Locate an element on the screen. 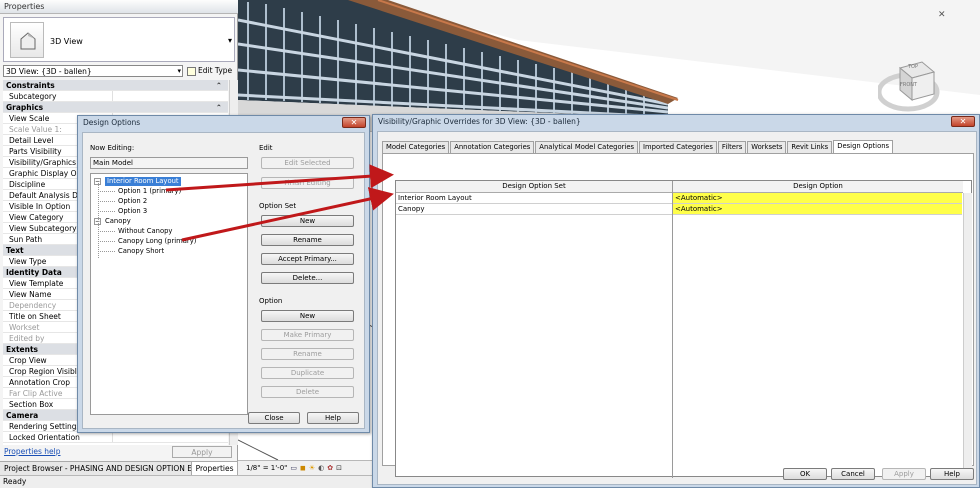 This screenshot has height=488, width=980. type-selector: 3D View ▾ is located at coordinates (119, 39).